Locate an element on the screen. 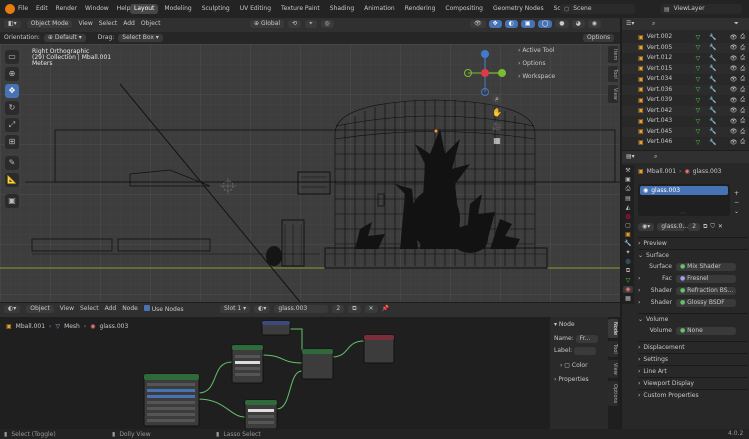 This screenshot has width=749, height=439. line-art-panel-header: › Line Art is located at coordinates (693, 371).